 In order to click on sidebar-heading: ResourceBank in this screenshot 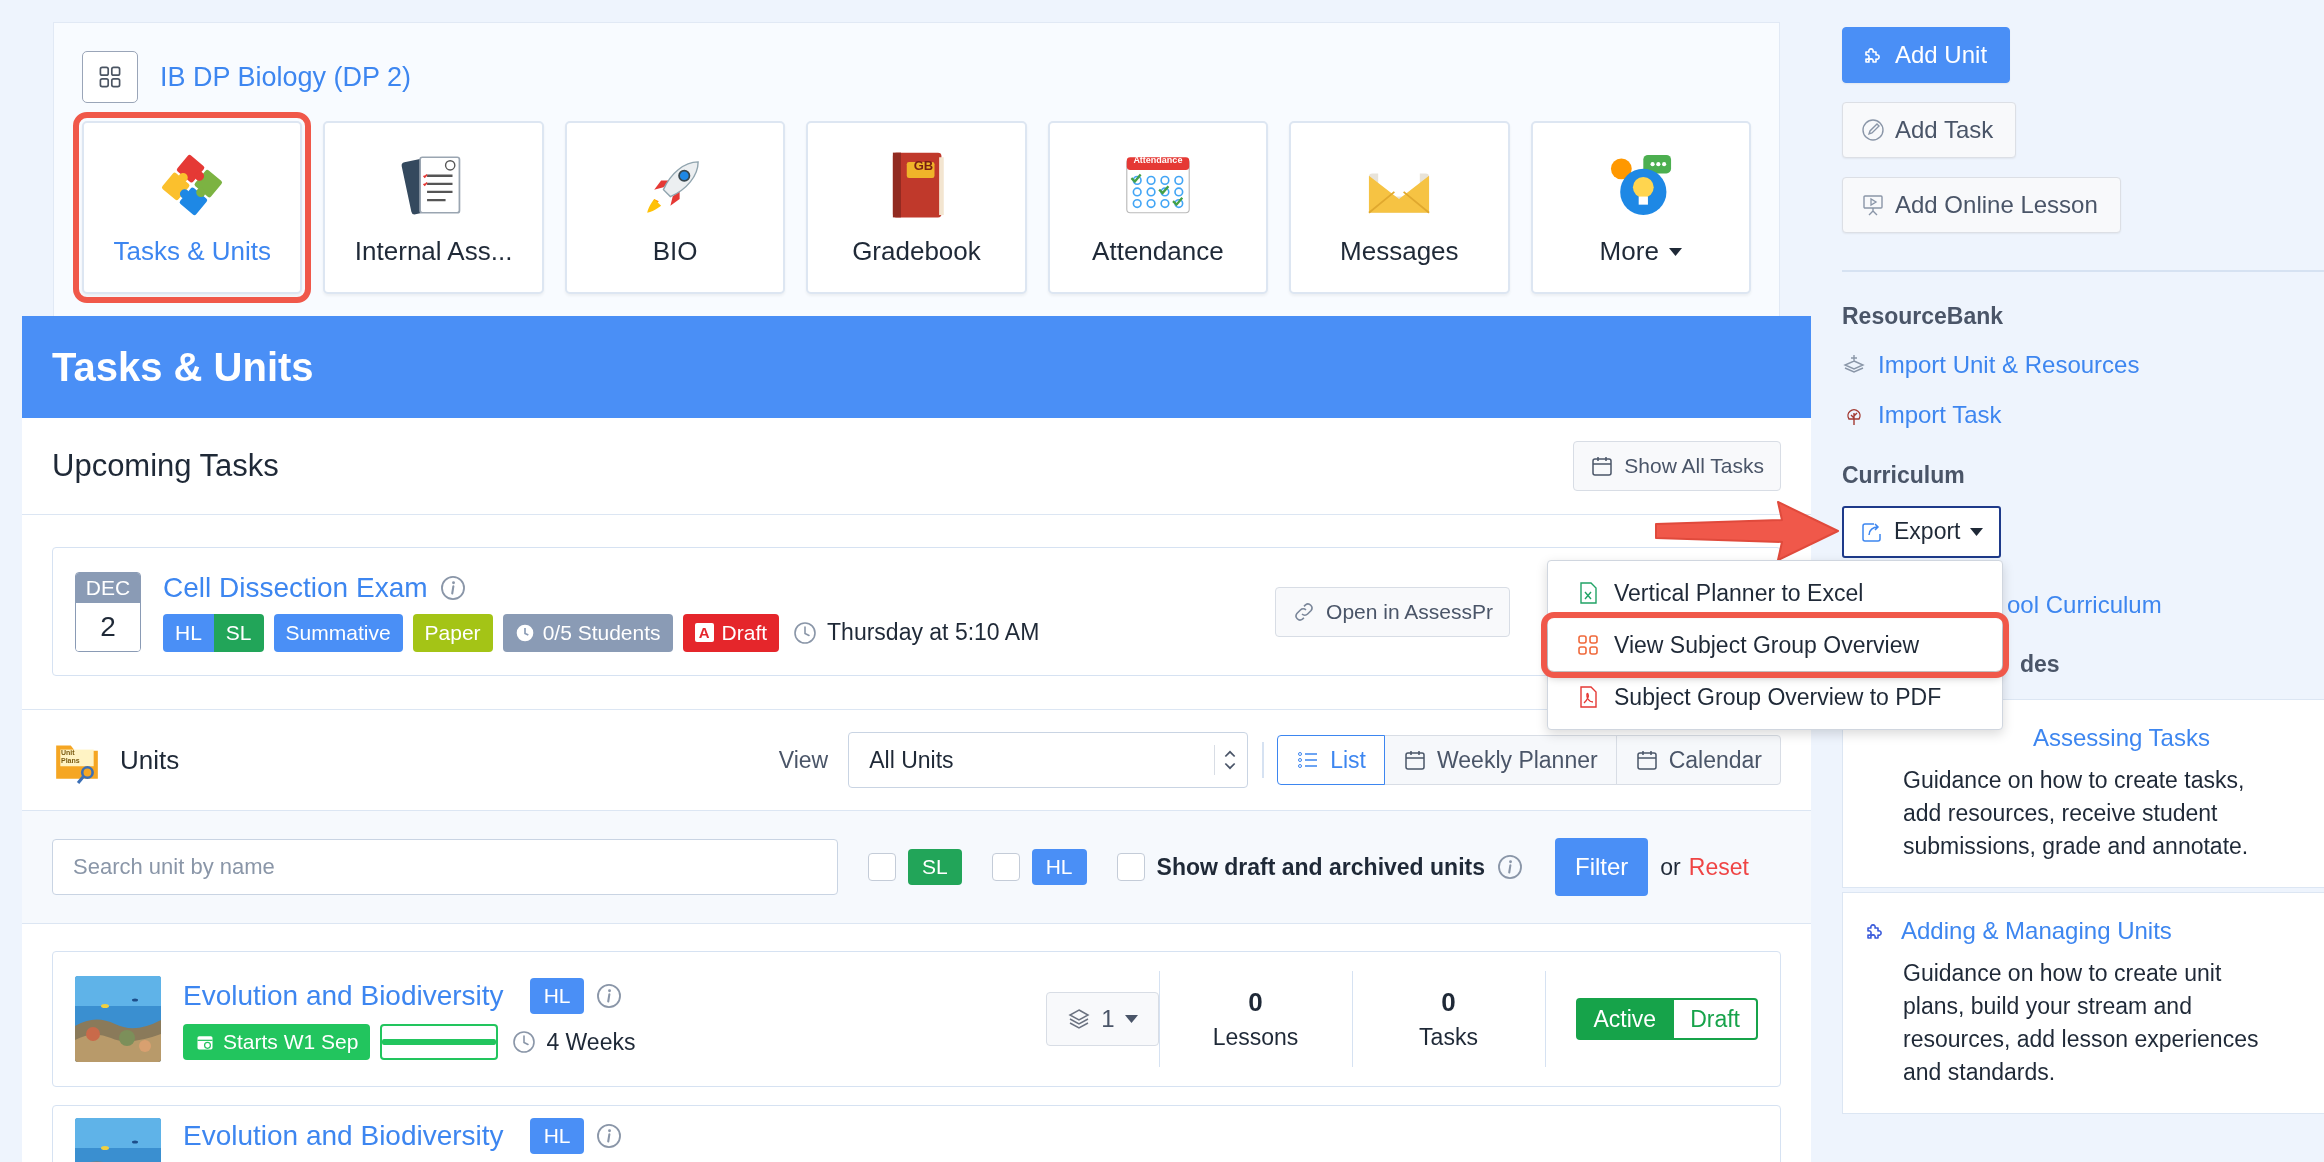, I will do `click(1923, 315)`.